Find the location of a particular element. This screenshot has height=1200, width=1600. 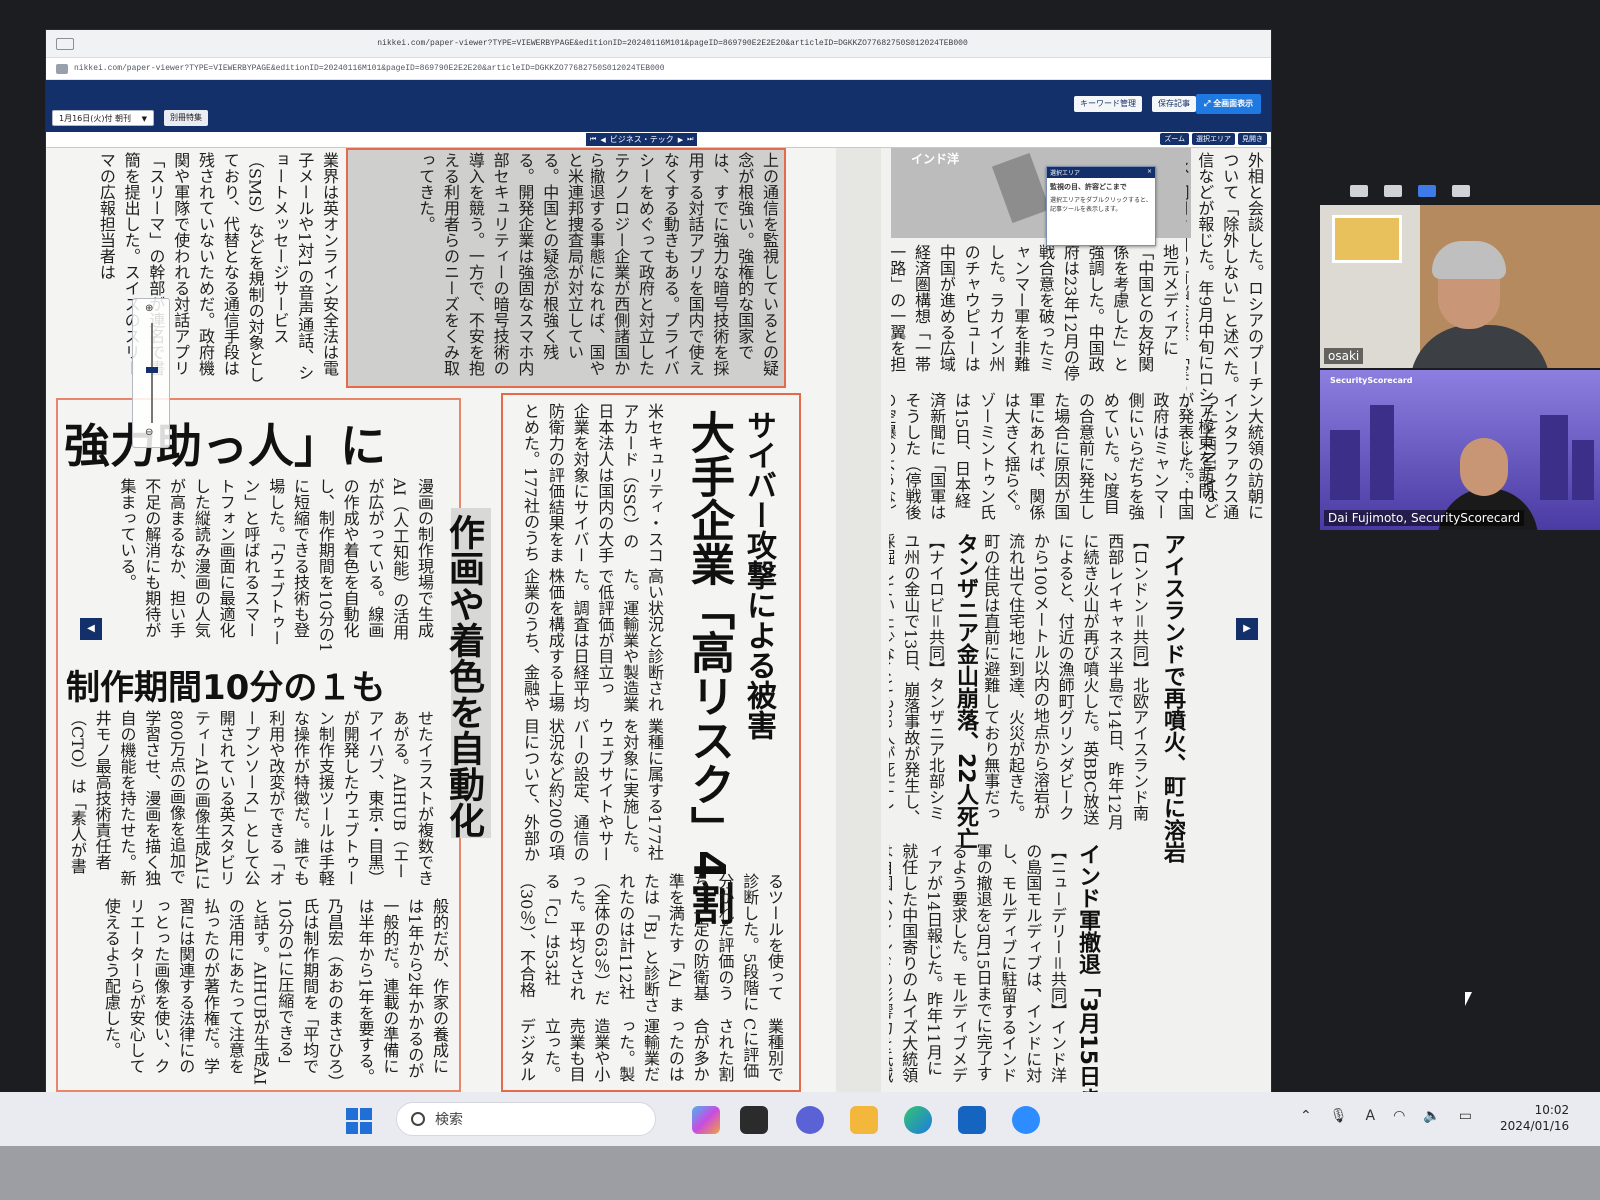

task-view-icon is located at coordinates (754, 1120).